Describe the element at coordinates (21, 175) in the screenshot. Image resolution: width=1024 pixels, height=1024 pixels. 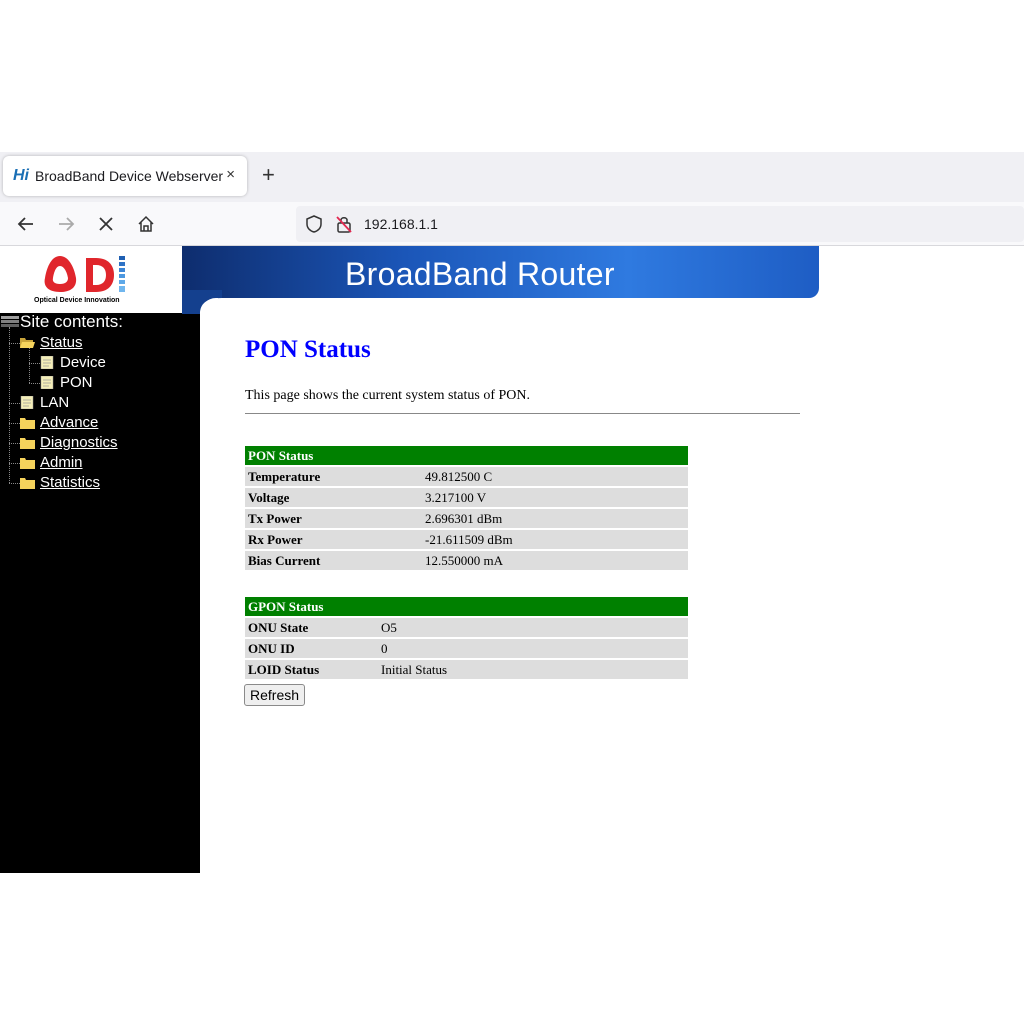
I see `favicon-icon: Hi` at that location.